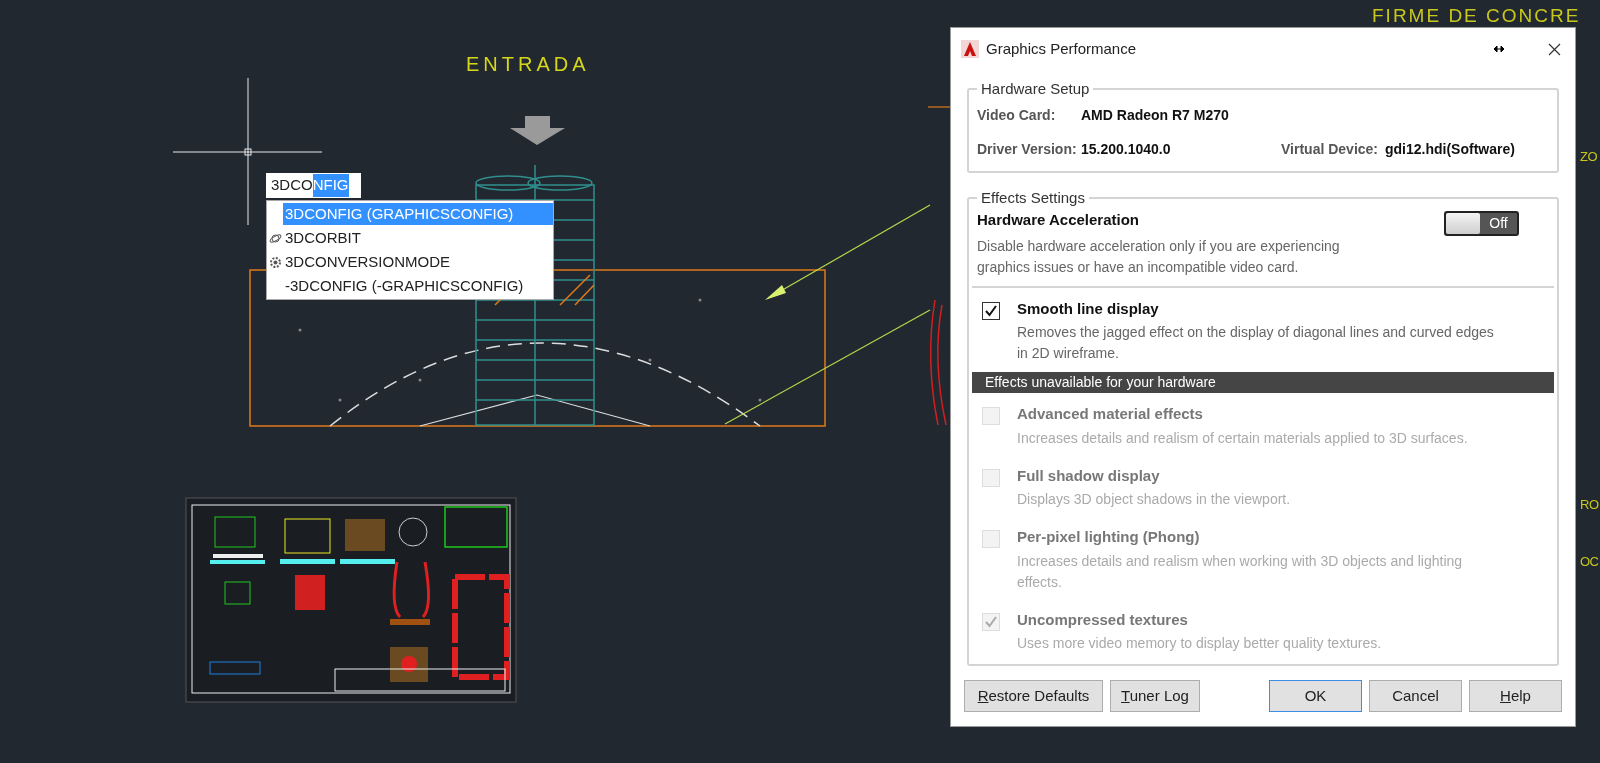 The height and width of the screenshot is (763, 1600). Describe the element at coordinates (1256, 343) in the screenshot. I see `option-description: Removes the jagged effect on the display of diagonal lines and curved edges in 2D wireframe.` at that location.